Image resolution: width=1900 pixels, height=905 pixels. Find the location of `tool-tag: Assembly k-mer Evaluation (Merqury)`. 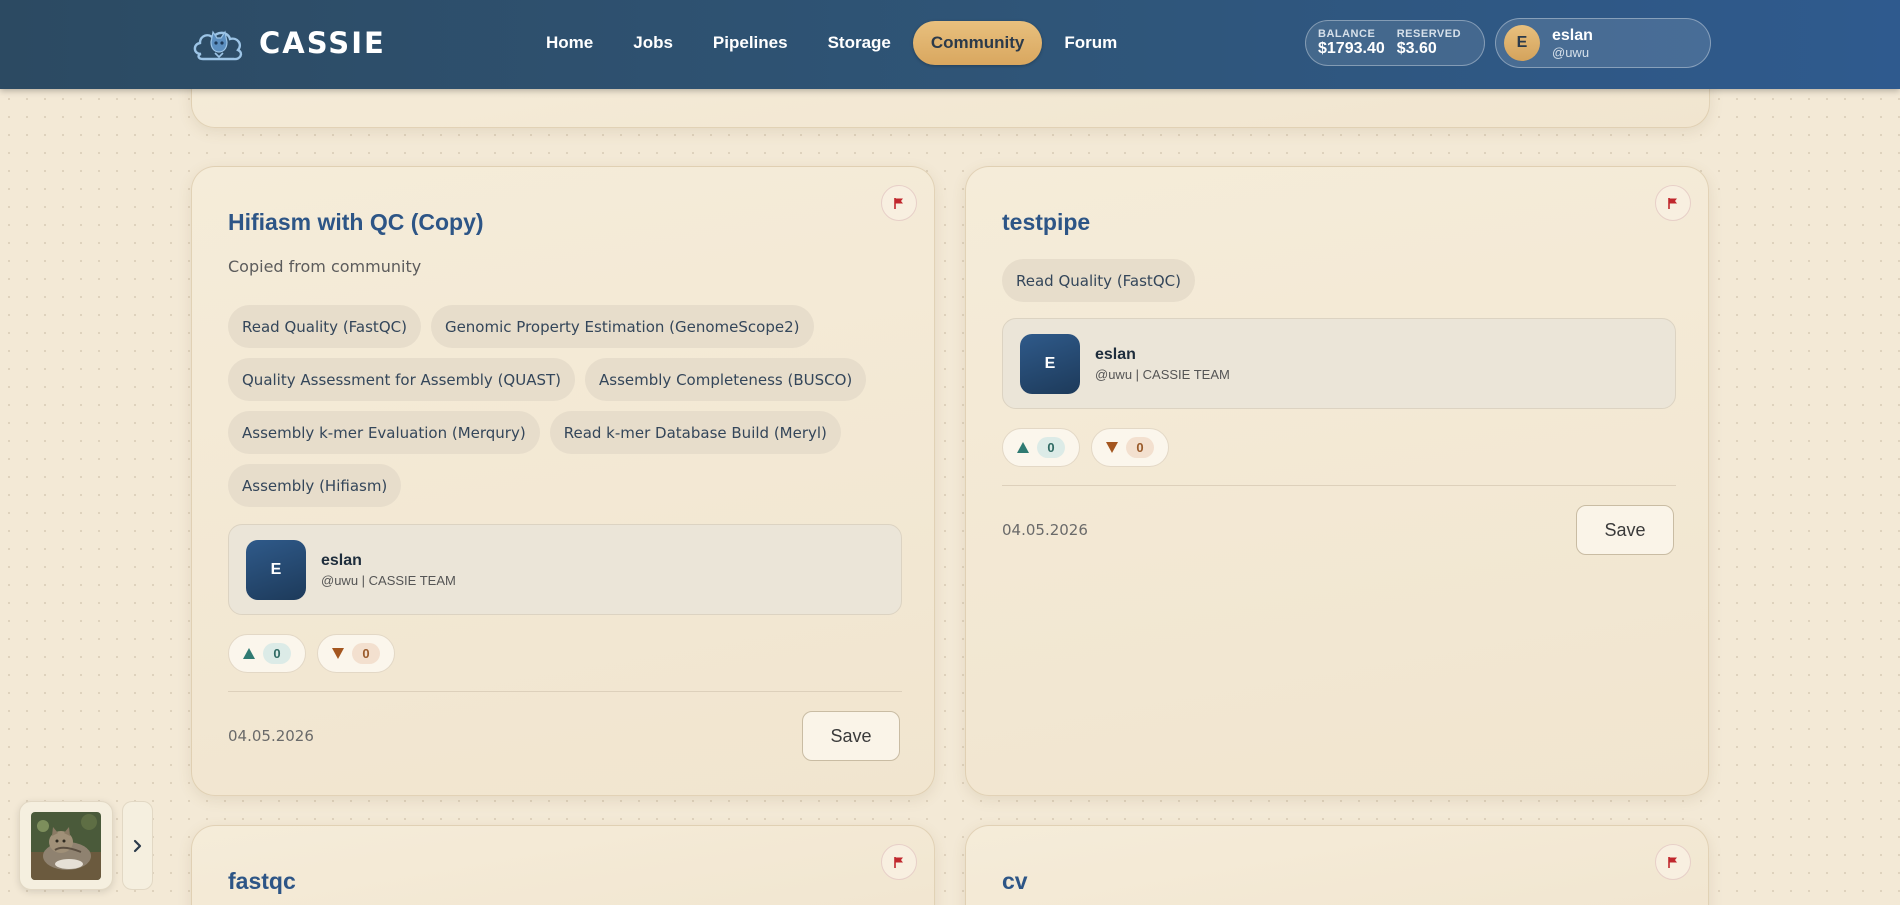

tool-tag: Assembly k-mer Evaluation (Merqury) is located at coordinates (384, 432).